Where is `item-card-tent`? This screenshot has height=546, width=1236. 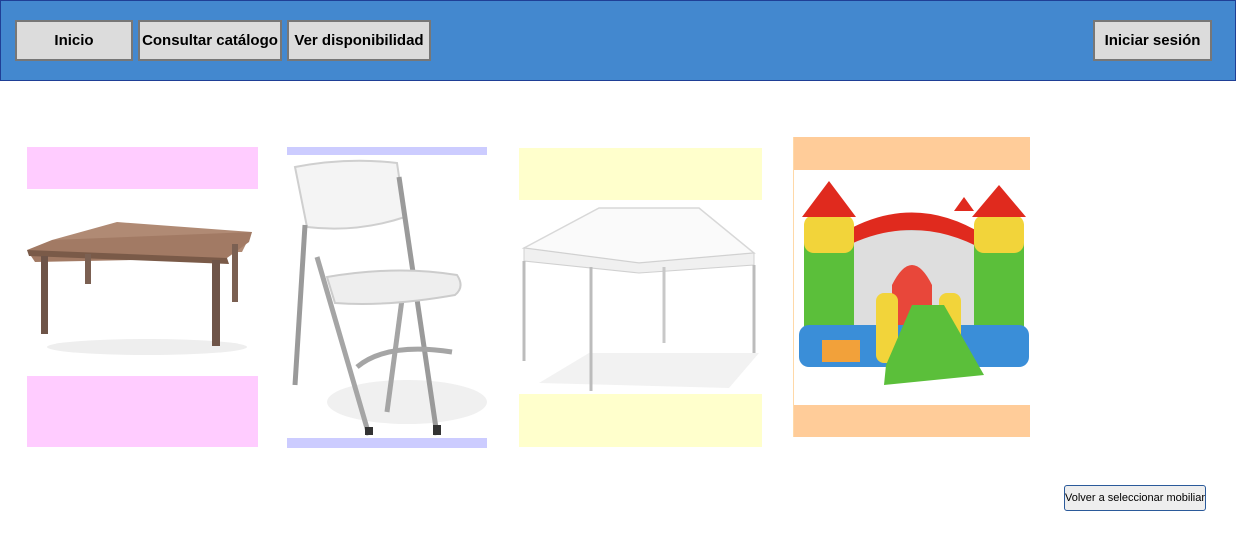
item-card-tent is located at coordinates (640, 297).